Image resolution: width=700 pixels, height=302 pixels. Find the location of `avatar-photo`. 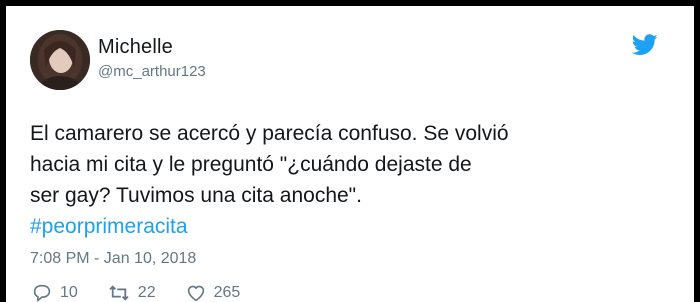

avatar-photo is located at coordinates (60, 60).